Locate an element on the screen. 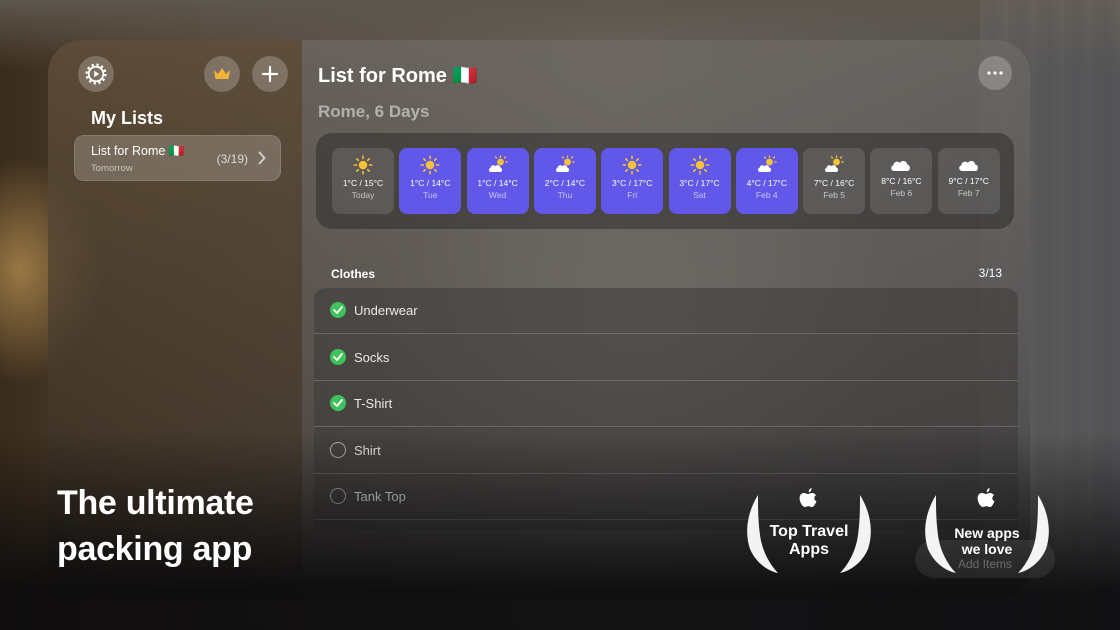 The width and height of the screenshot is (1120, 630). award-badge-new-apps: New apps we love is located at coordinates (987, 531).